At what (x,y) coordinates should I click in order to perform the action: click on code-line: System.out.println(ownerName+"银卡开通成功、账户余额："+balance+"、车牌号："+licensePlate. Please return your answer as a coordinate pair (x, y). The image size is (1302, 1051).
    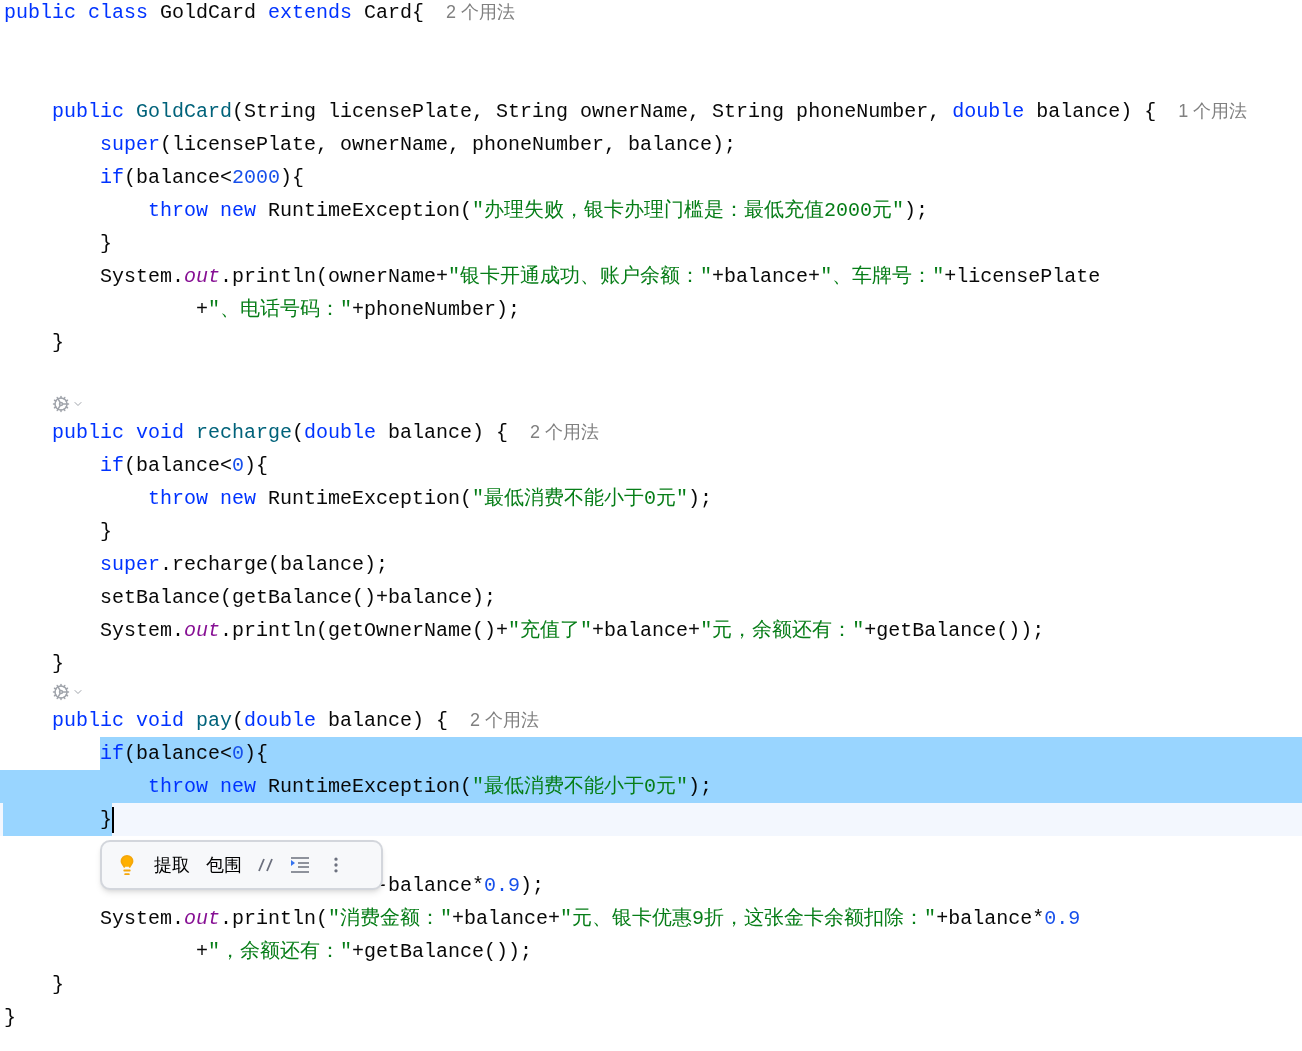
    Looking at the image, I should click on (600, 276).